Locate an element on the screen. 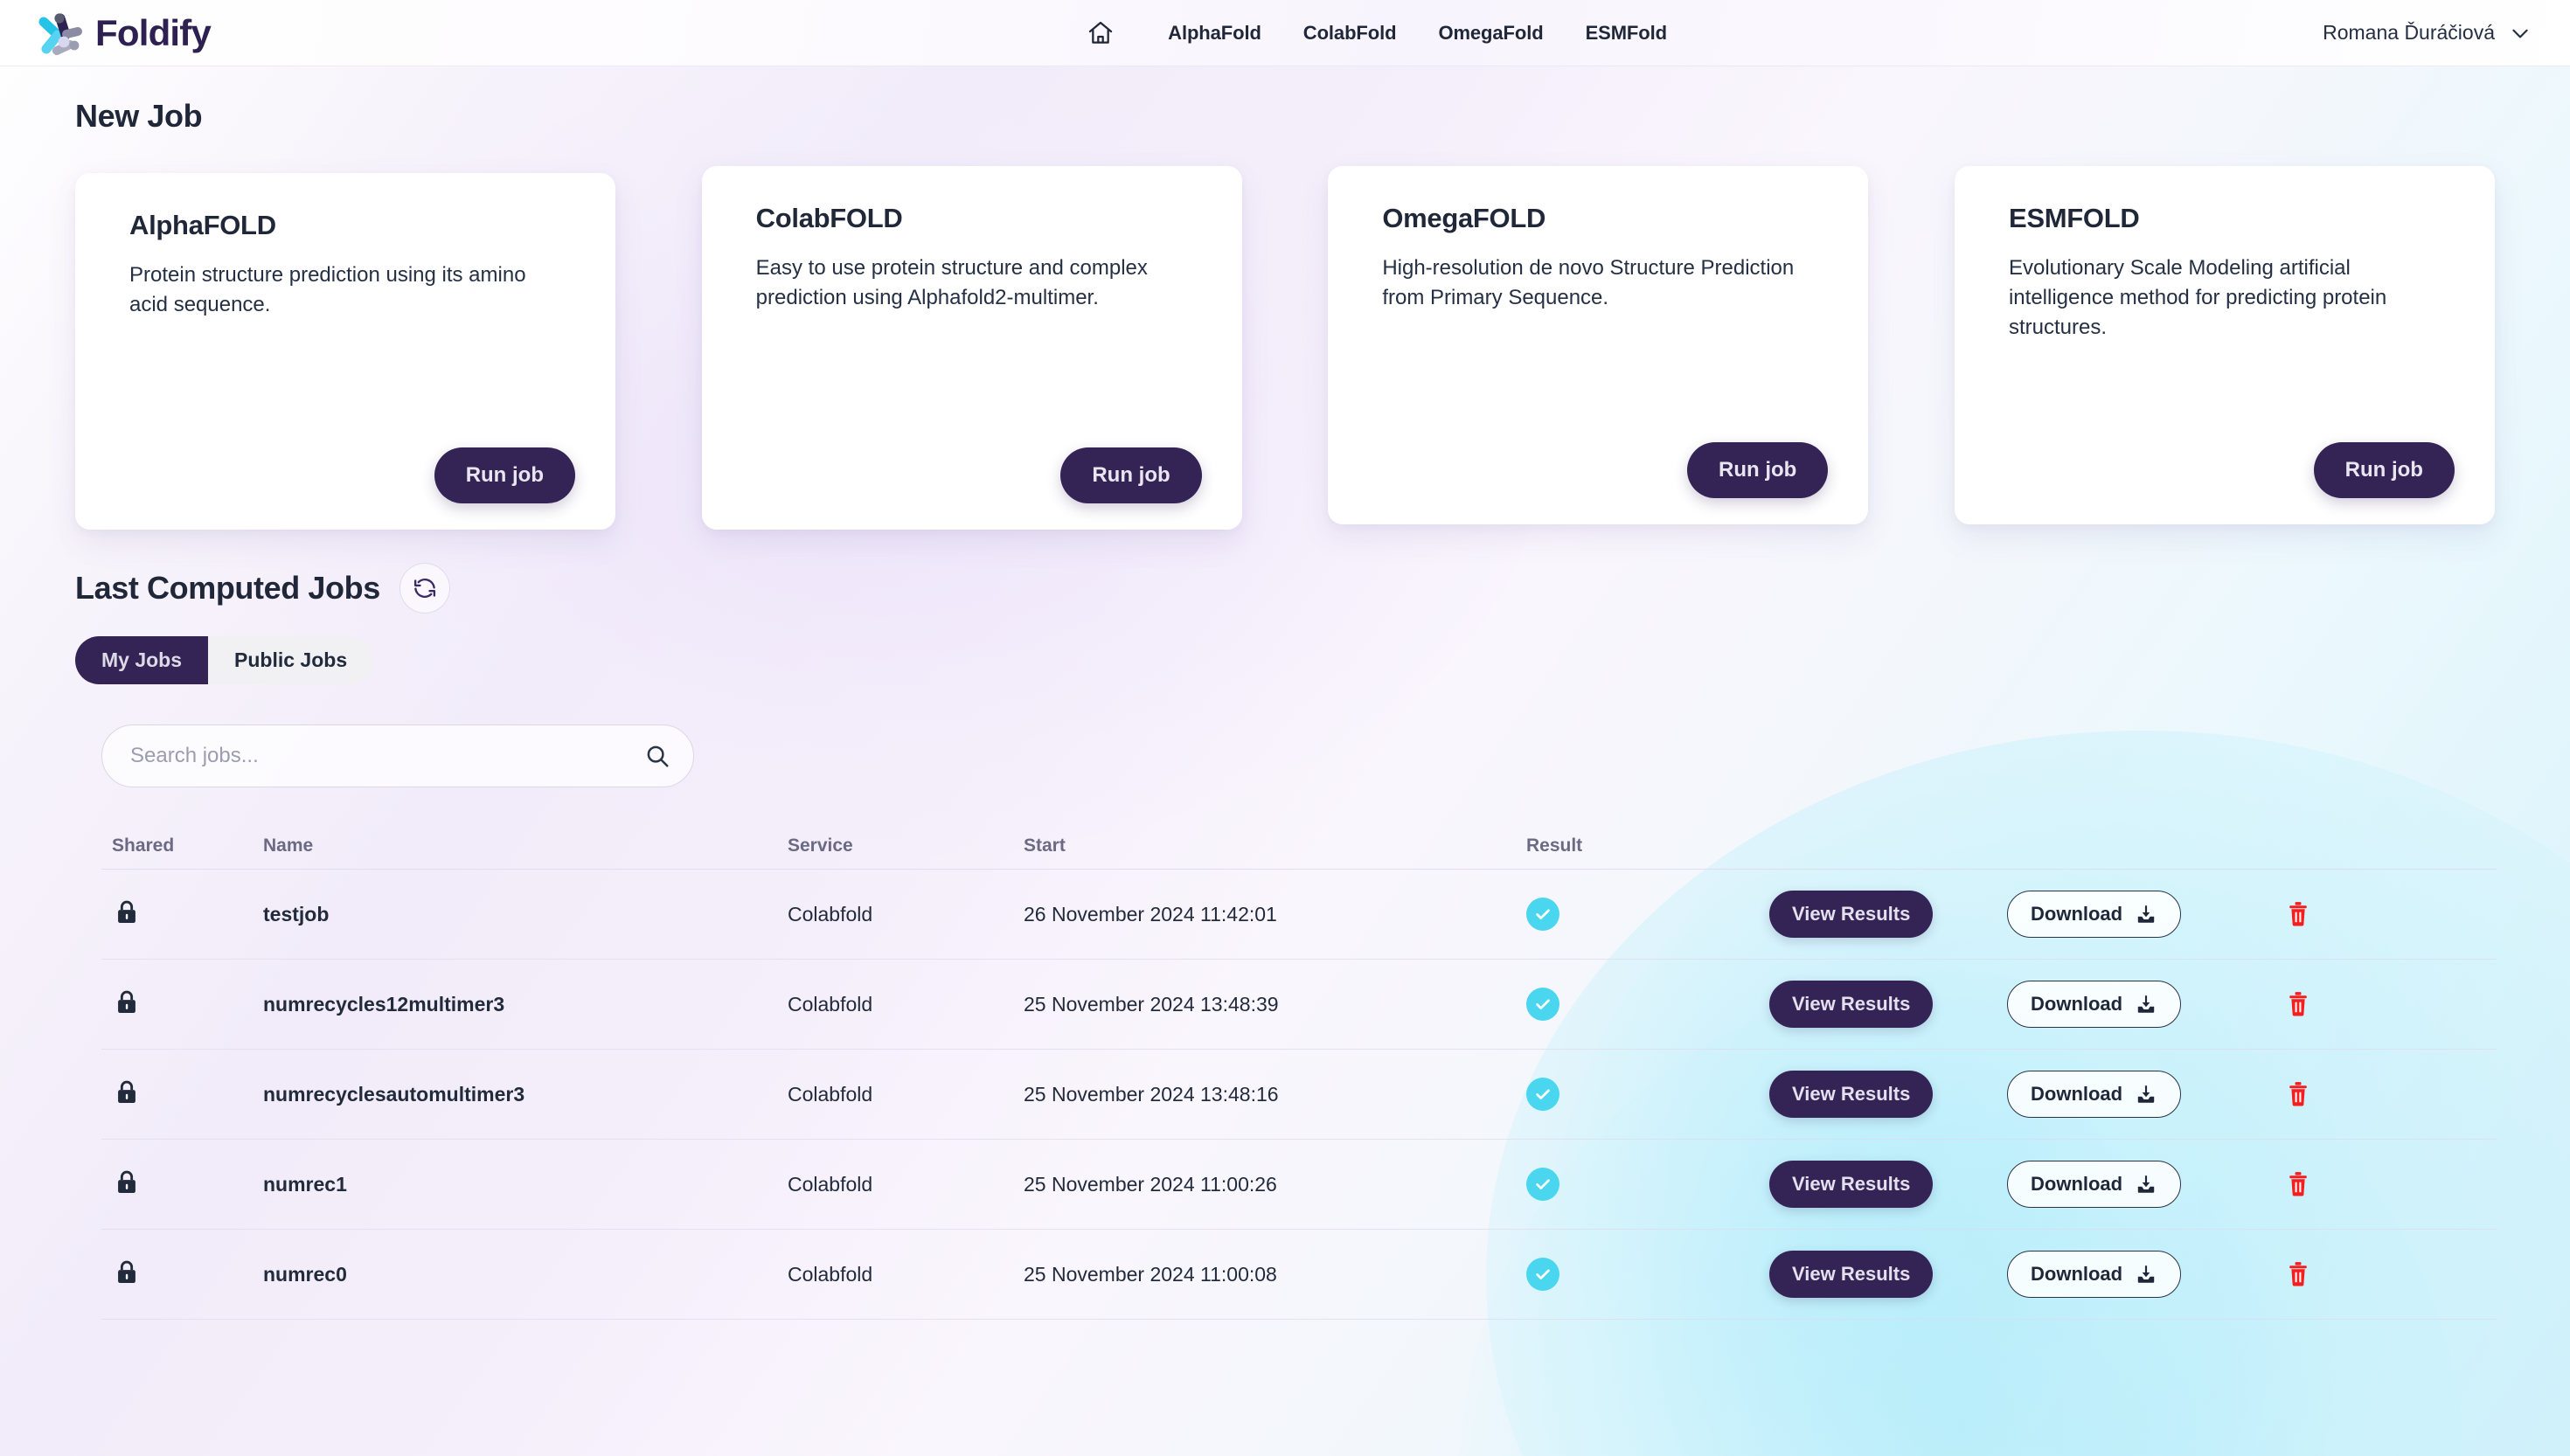 This screenshot has height=1456, width=2570. run-job-button-esmfold: Run job is located at coordinates (2384, 470).